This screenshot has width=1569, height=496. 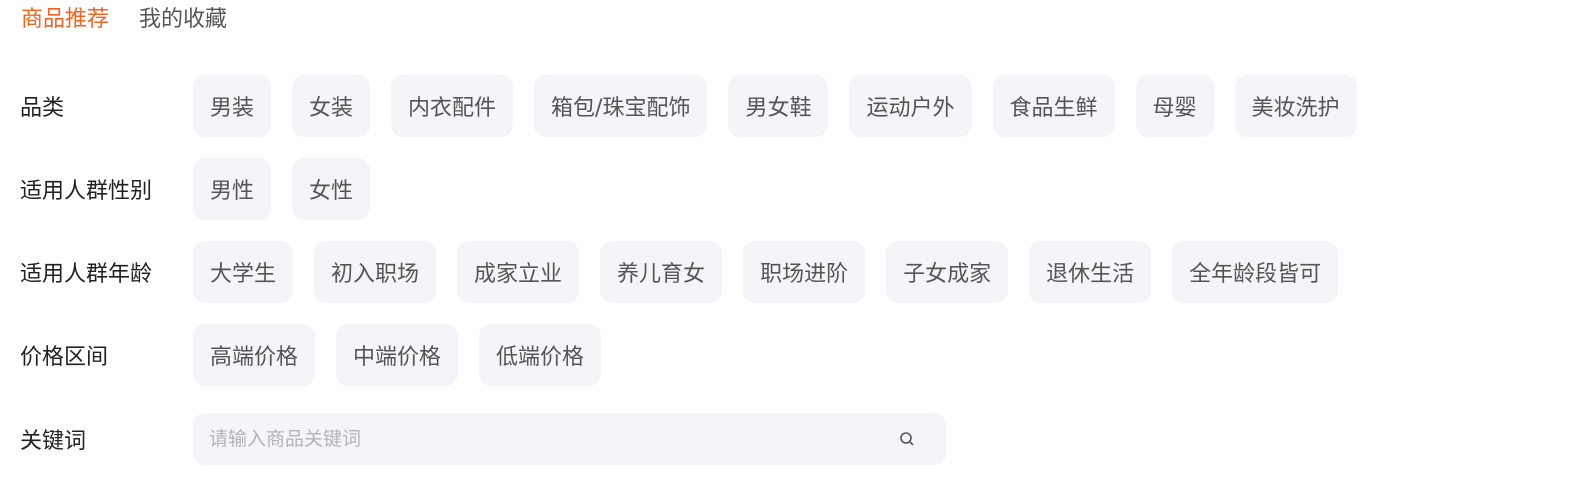 What do you see at coordinates (778, 106) in the screenshot?
I see `category-option-shoes: 男女鞋` at bounding box center [778, 106].